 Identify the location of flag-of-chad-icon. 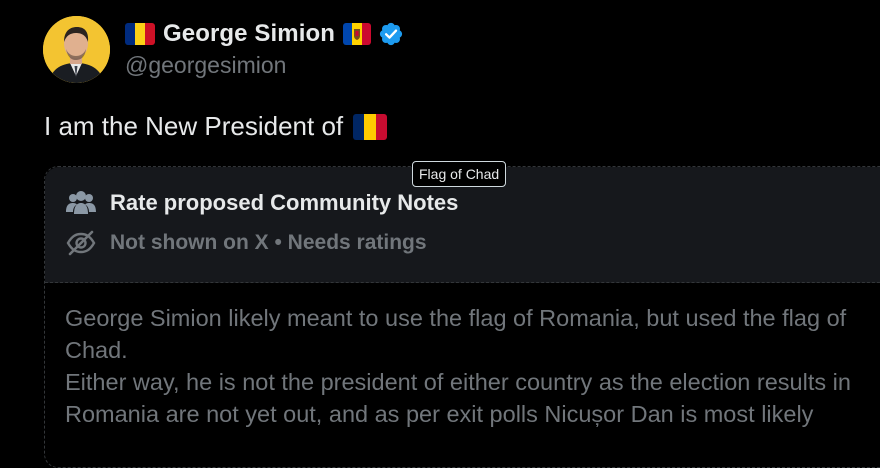
(370, 126).